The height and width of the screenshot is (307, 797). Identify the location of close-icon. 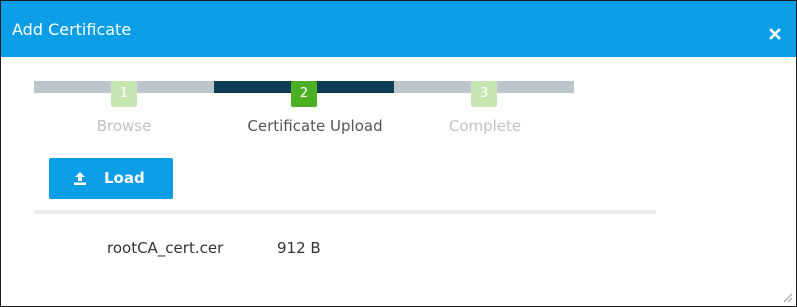
(775, 34).